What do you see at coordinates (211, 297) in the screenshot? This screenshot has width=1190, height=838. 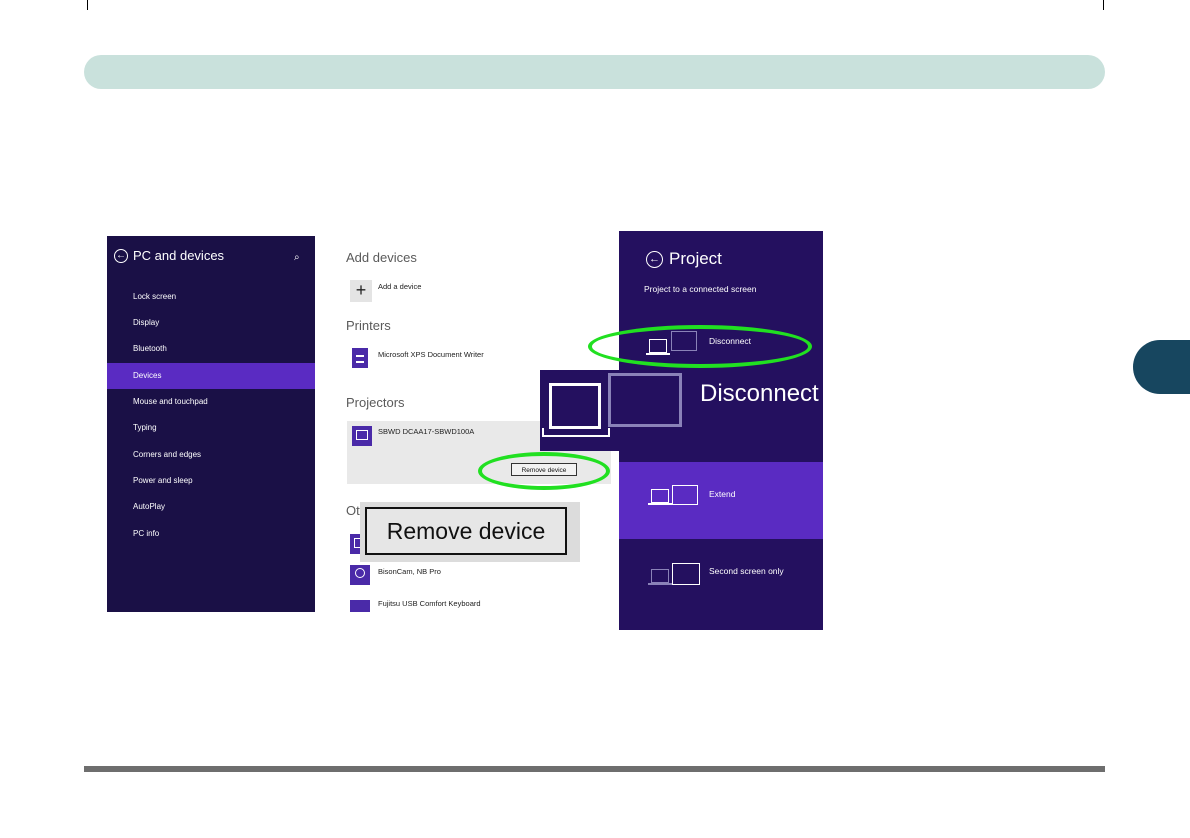 I see `nav-item-lock-screen: Lock screen` at bounding box center [211, 297].